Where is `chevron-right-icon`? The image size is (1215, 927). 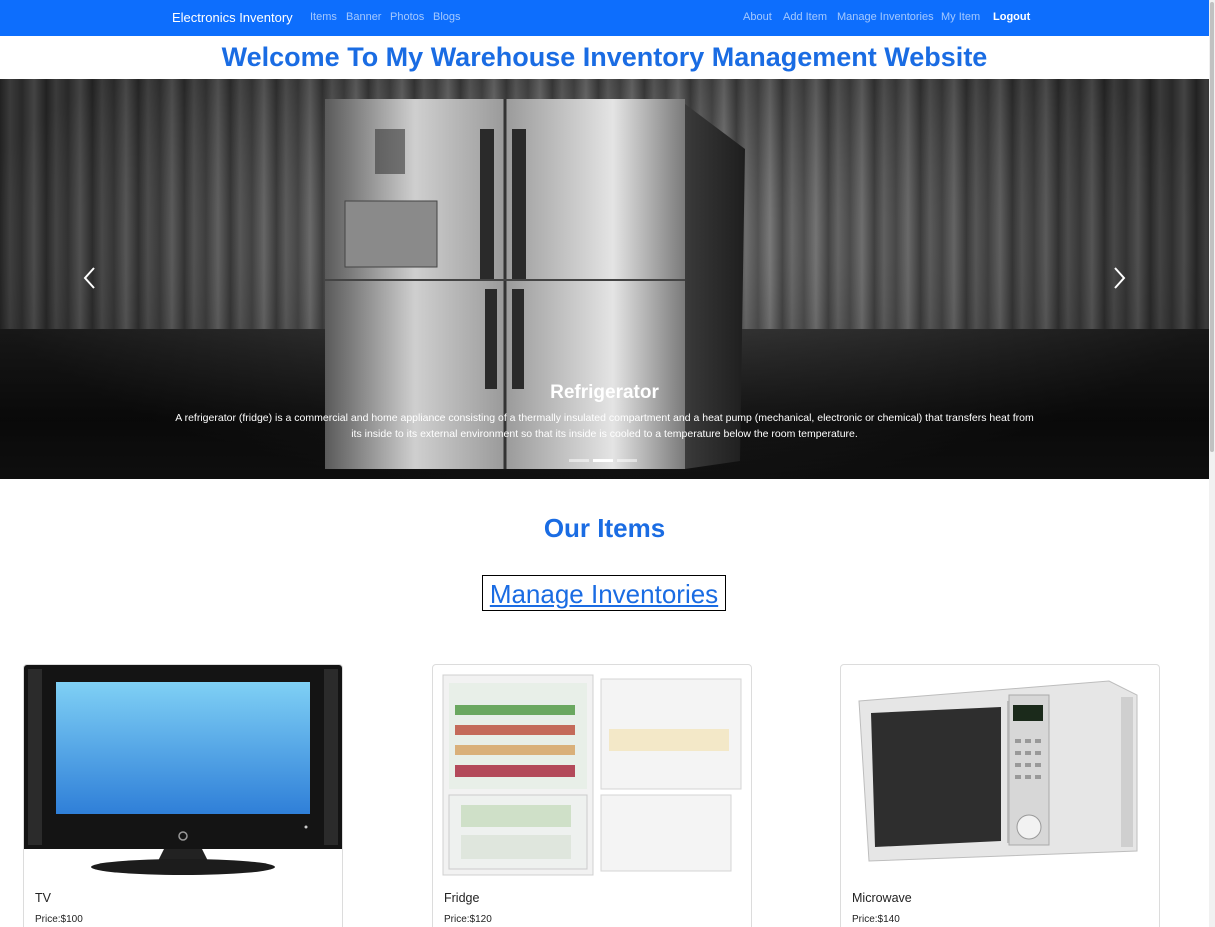
chevron-right-icon is located at coordinates (1120, 278).